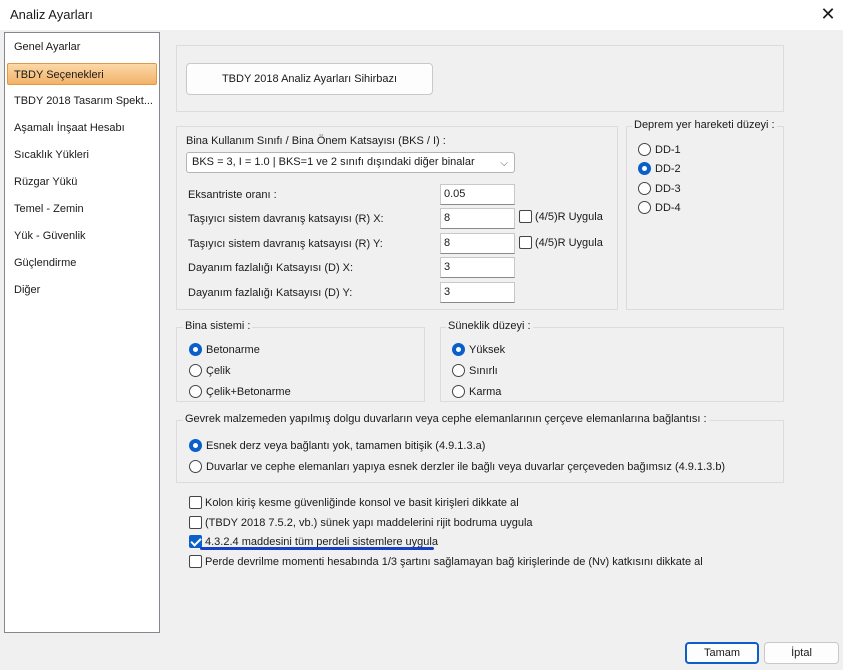 Image resolution: width=843 pixels, height=670 pixels. I want to click on ry-reduction-label: (4/5)R Uygula, so click(569, 243).